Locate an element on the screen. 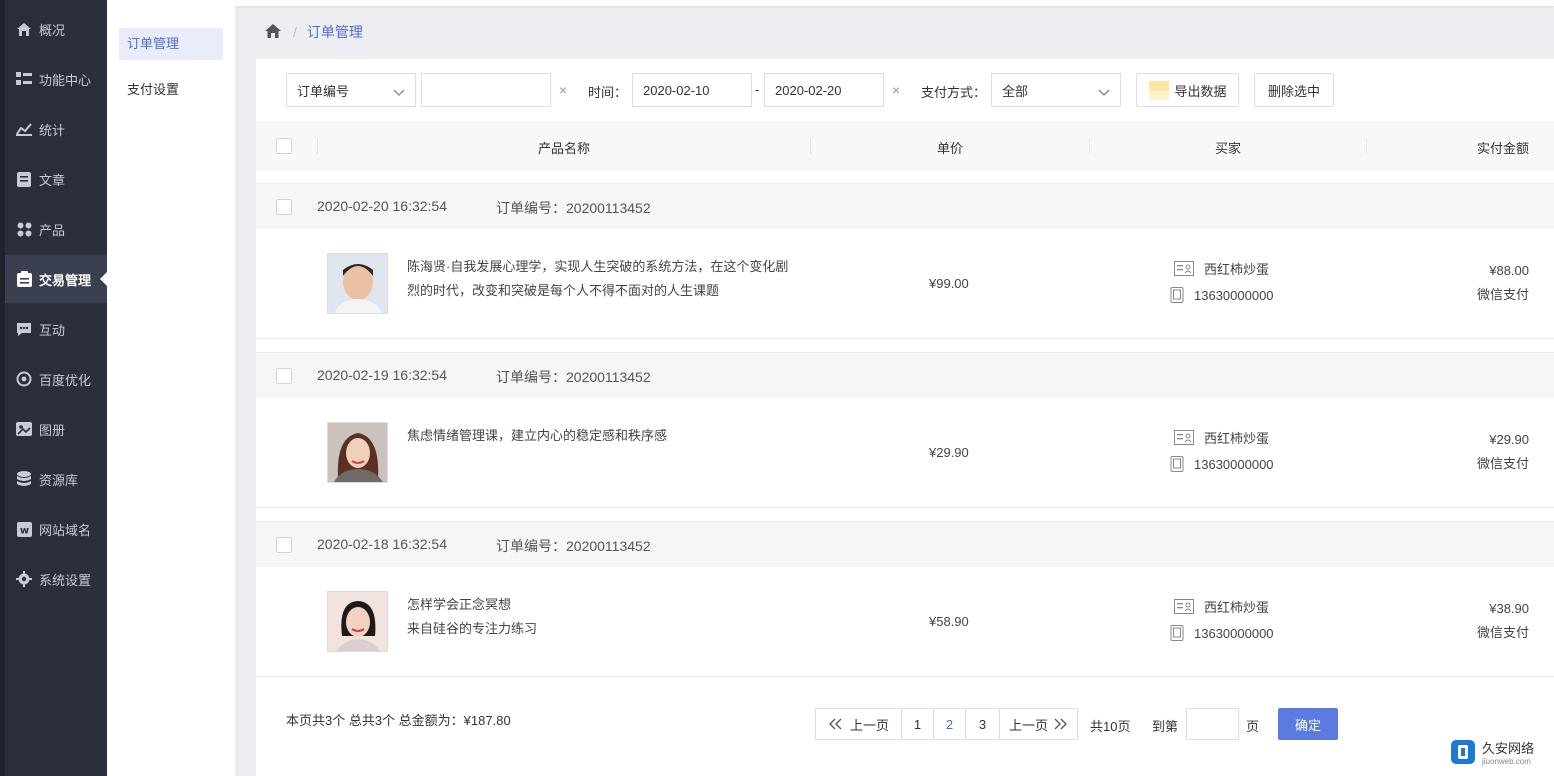 This screenshot has width=1554, height=776. sidebar-item-settings: 系统设置 is located at coordinates (56, 579).